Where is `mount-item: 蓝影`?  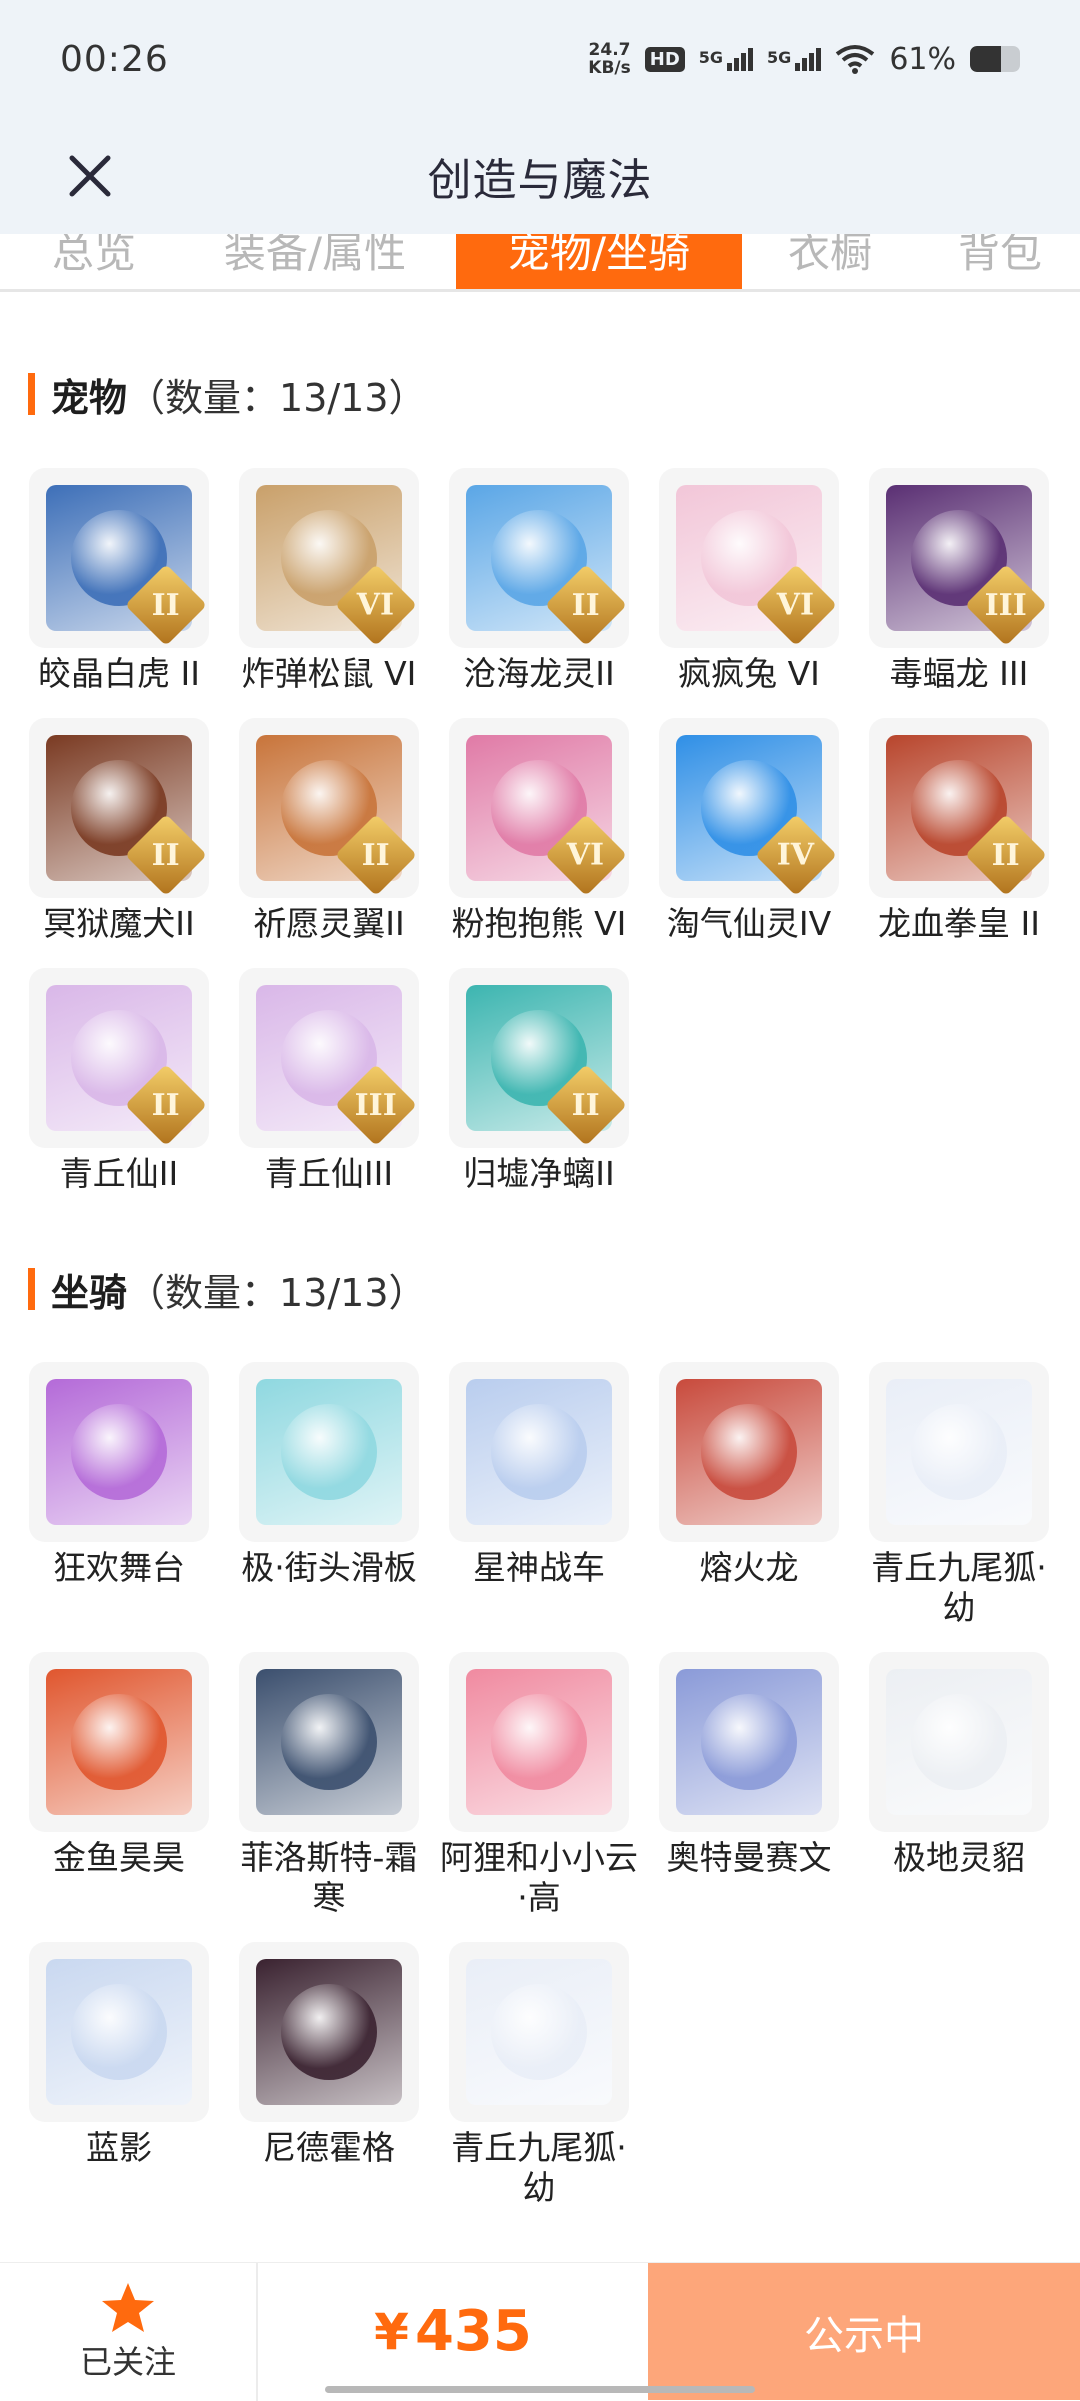 mount-item: 蓝影 is located at coordinates (119, 2055).